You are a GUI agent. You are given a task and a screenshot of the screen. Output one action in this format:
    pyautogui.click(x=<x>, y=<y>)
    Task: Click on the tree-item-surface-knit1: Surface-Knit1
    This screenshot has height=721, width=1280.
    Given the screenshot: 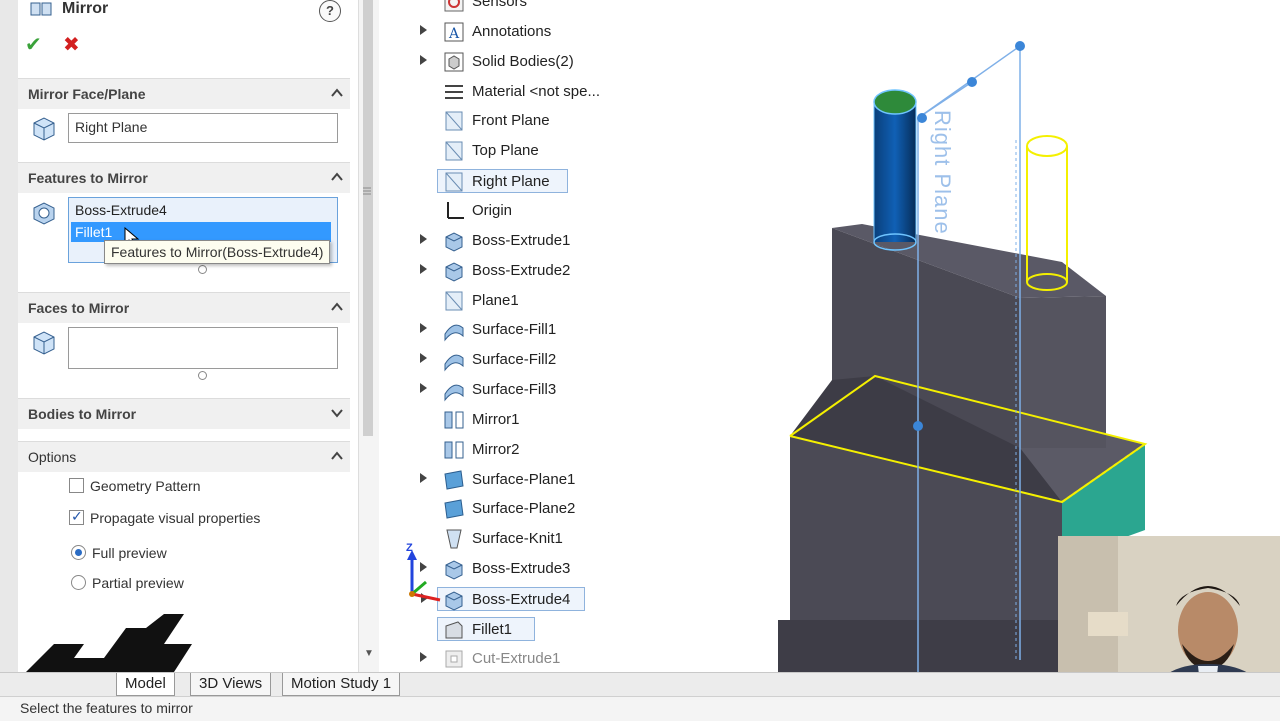 What is the action you would take?
    pyautogui.click(x=542, y=539)
    